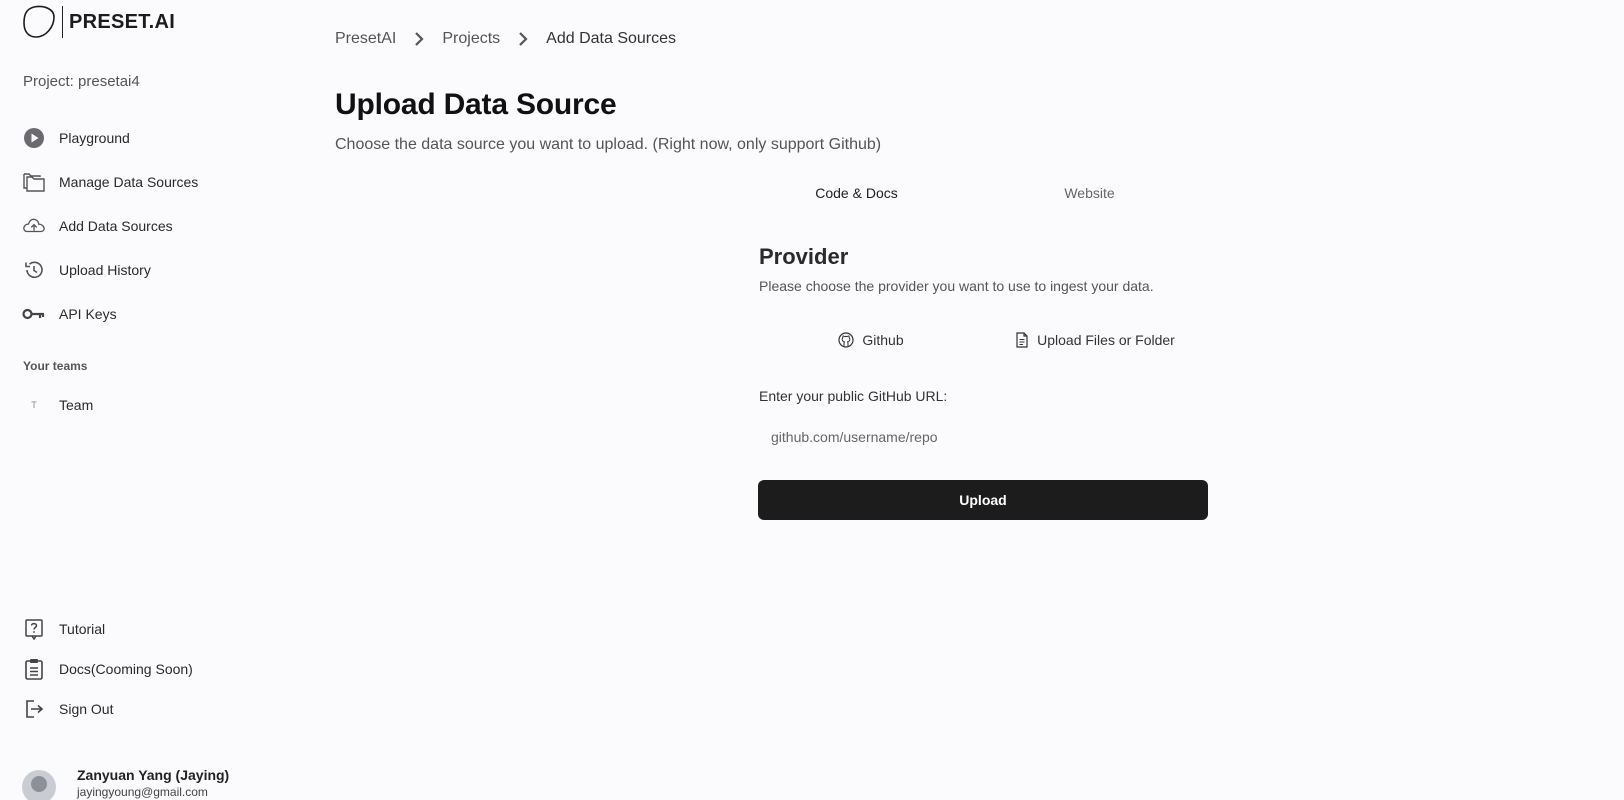  What do you see at coordinates (94, 138) in the screenshot?
I see `sidebar-item-label: Playground` at bounding box center [94, 138].